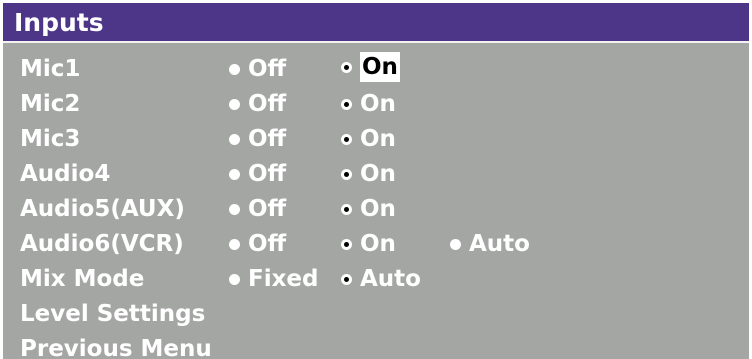 The width and height of the screenshot is (752, 359). Describe the element at coordinates (102, 244) in the screenshot. I see `row-label: Audio6(VCR)` at that location.